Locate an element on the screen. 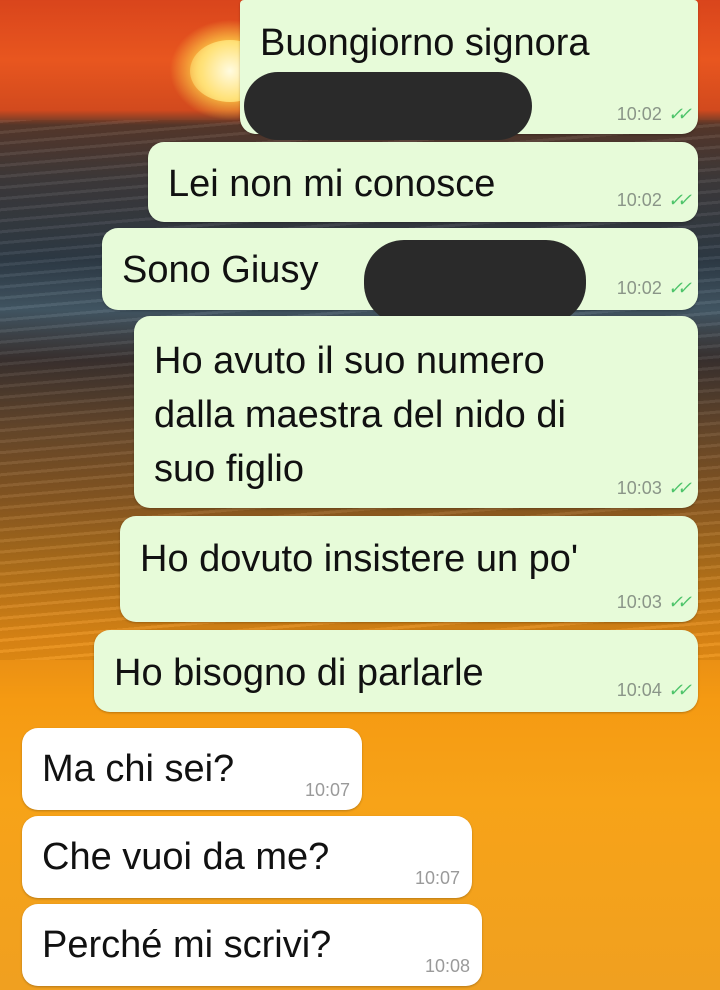 The image size is (720, 990). message-text: Perché mi scrivi? is located at coordinates (187, 945).